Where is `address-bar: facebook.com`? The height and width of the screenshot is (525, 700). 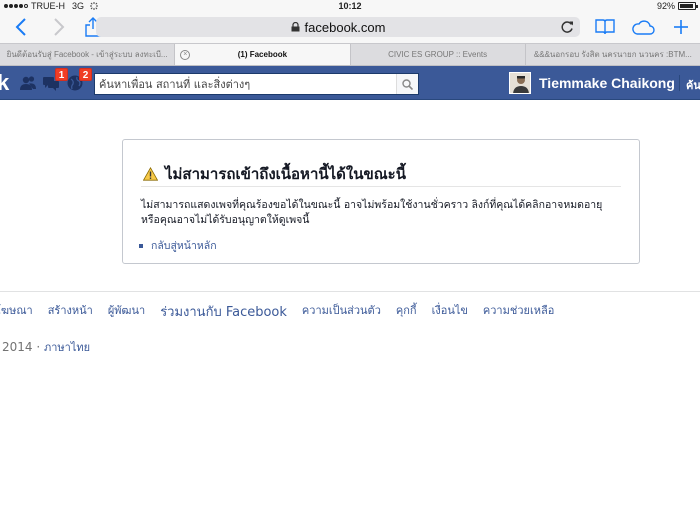
address-bar: facebook.com is located at coordinates (338, 27).